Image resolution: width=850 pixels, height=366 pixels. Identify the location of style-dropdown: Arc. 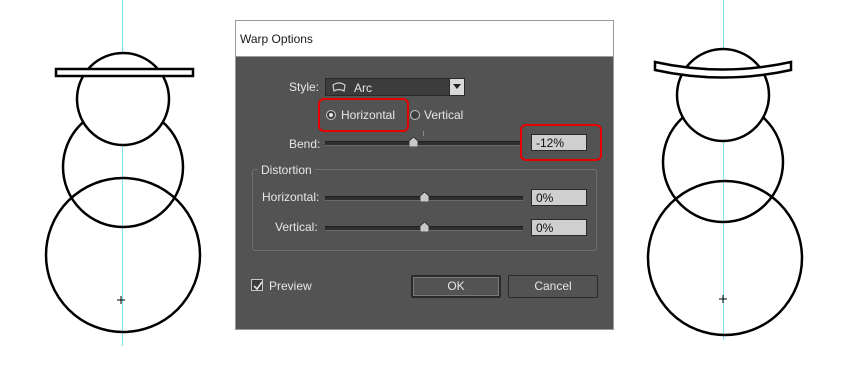
(395, 87).